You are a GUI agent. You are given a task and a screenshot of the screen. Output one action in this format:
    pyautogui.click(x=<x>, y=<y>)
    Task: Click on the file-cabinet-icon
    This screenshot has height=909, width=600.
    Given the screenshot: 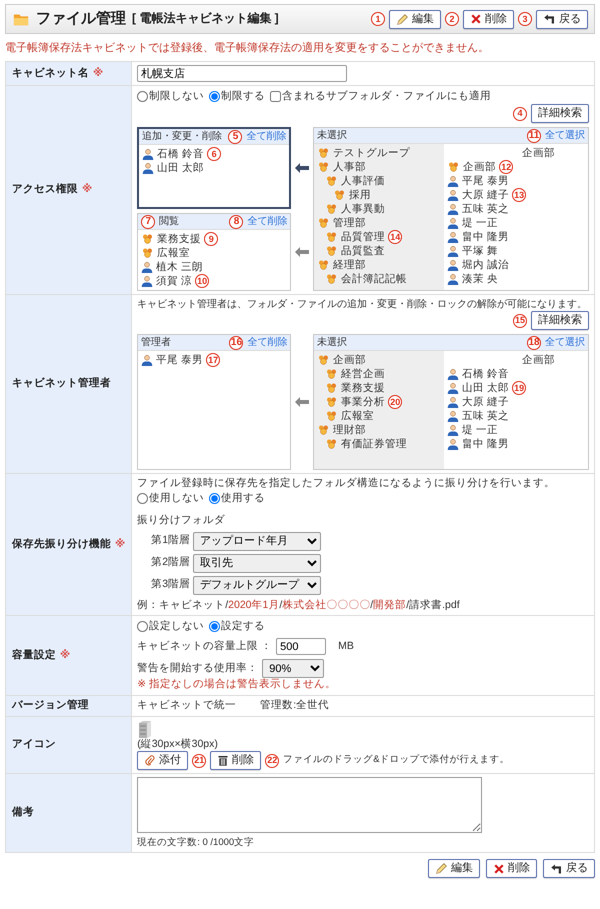 What is the action you would take?
    pyautogui.click(x=145, y=729)
    